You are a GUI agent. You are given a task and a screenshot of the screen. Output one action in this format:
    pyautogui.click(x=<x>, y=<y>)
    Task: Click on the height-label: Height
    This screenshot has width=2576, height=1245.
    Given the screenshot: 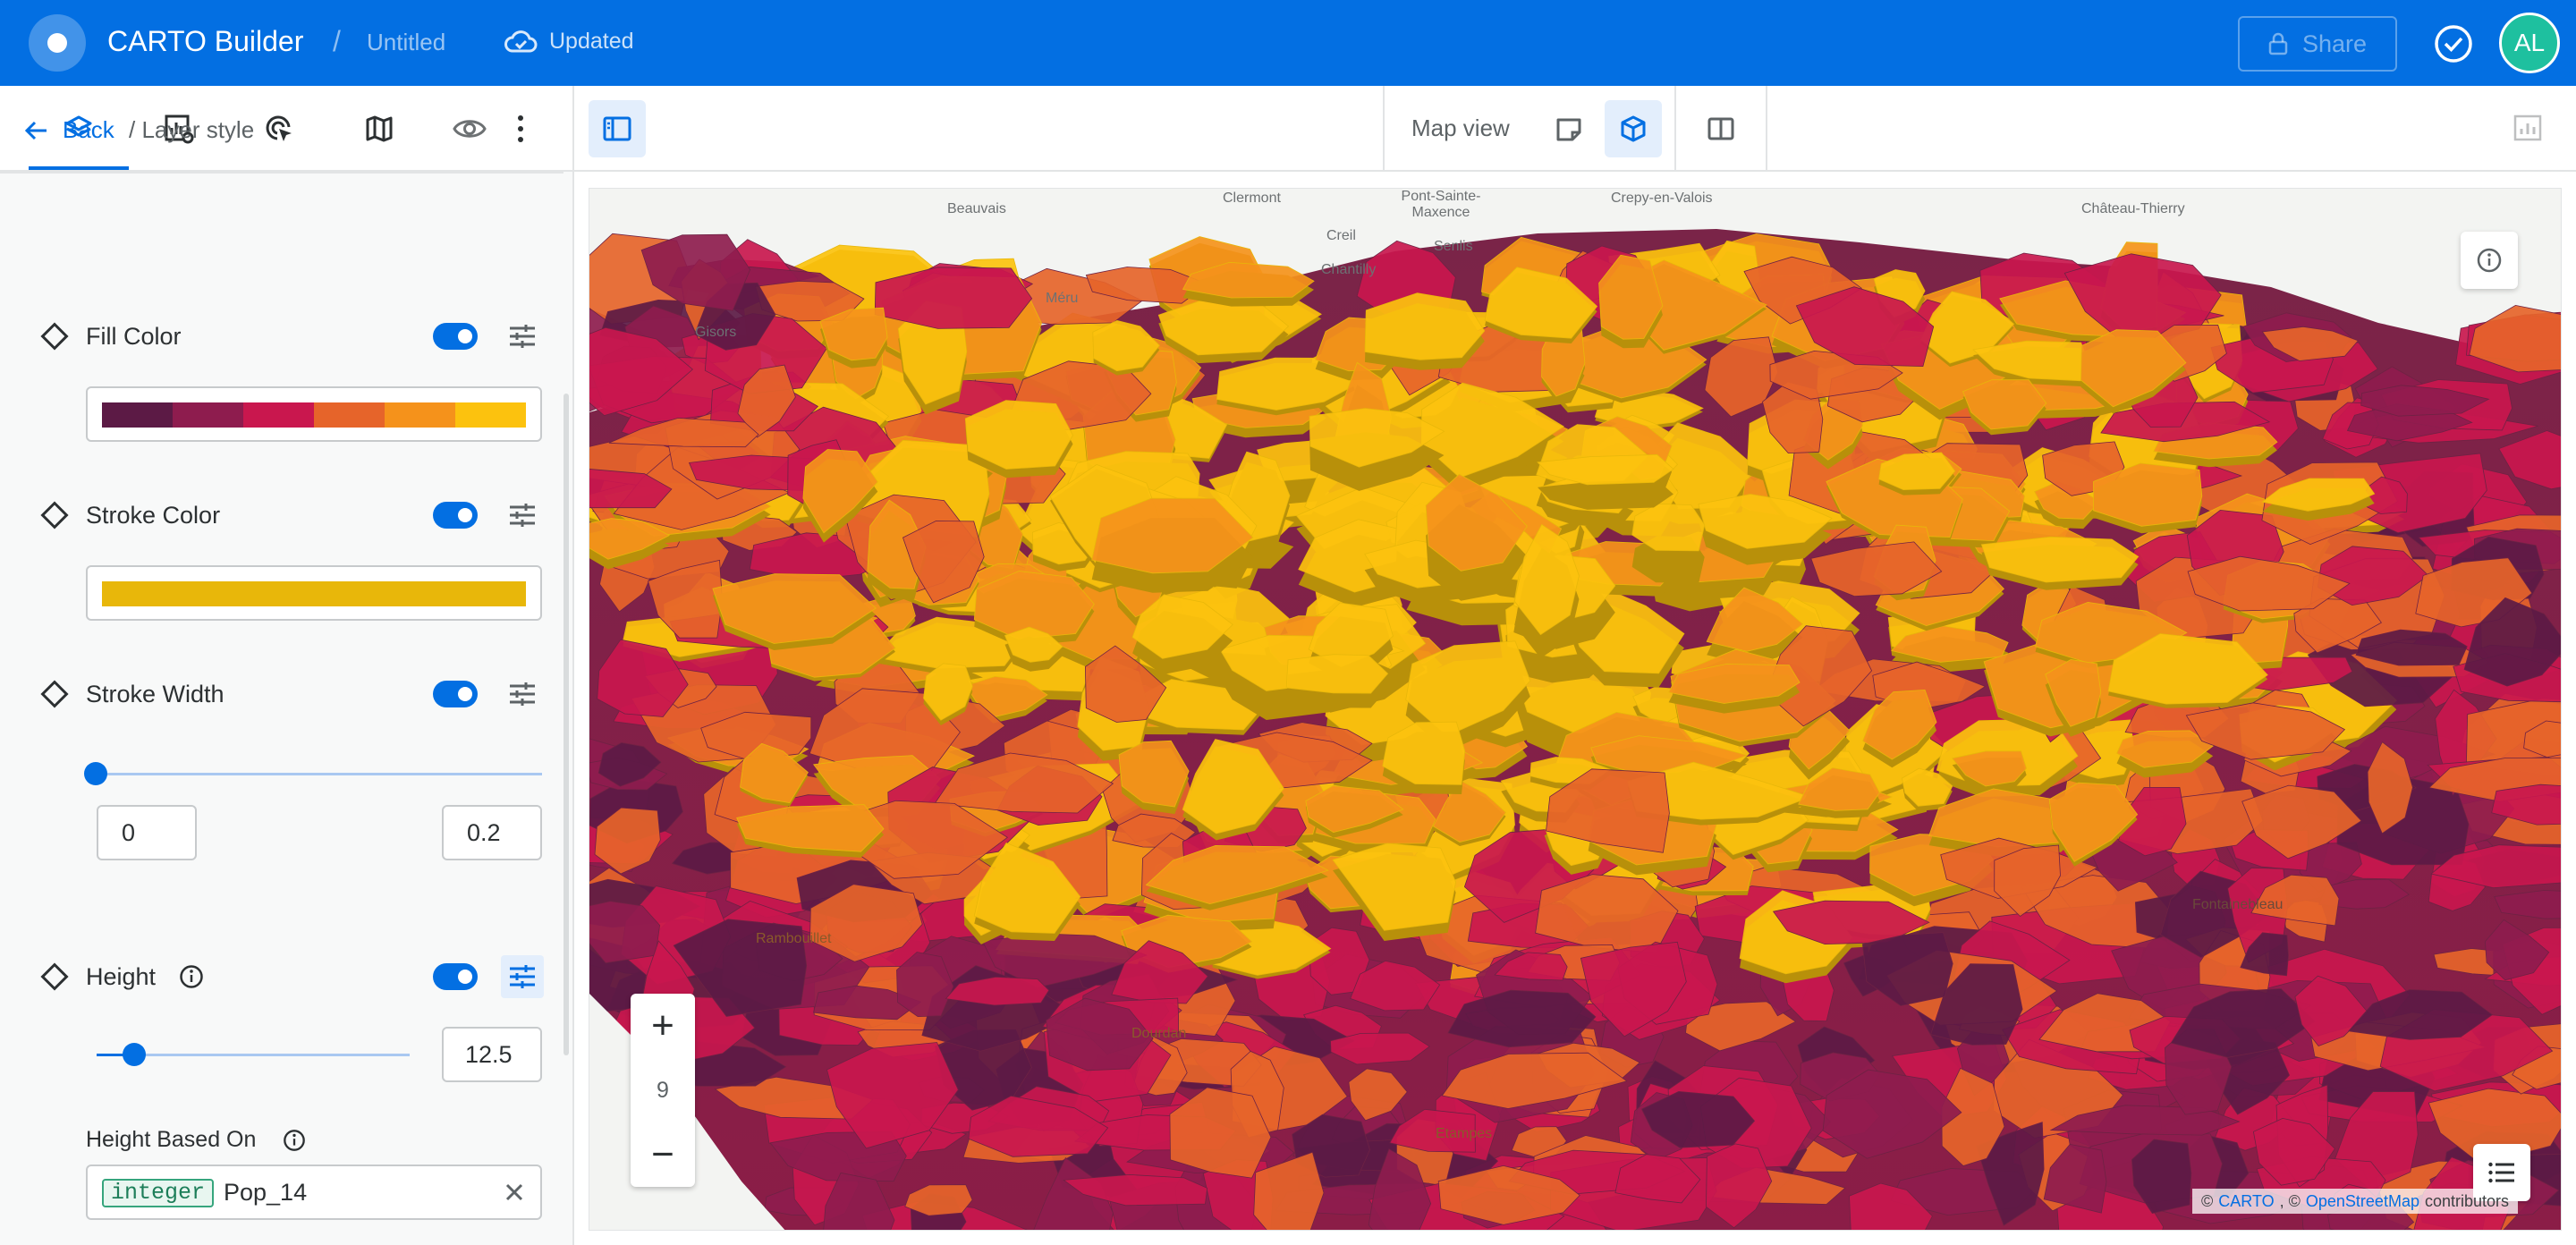 What is the action you would take?
    pyautogui.click(x=121, y=976)
    